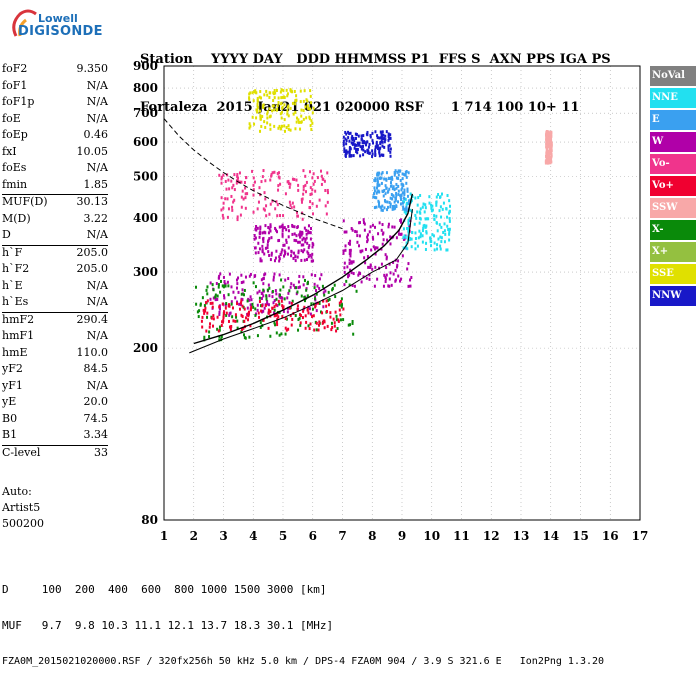  Describe the element at coordinates (673, 98) in the screenshot. I see `legend-item: NNE` at that location.